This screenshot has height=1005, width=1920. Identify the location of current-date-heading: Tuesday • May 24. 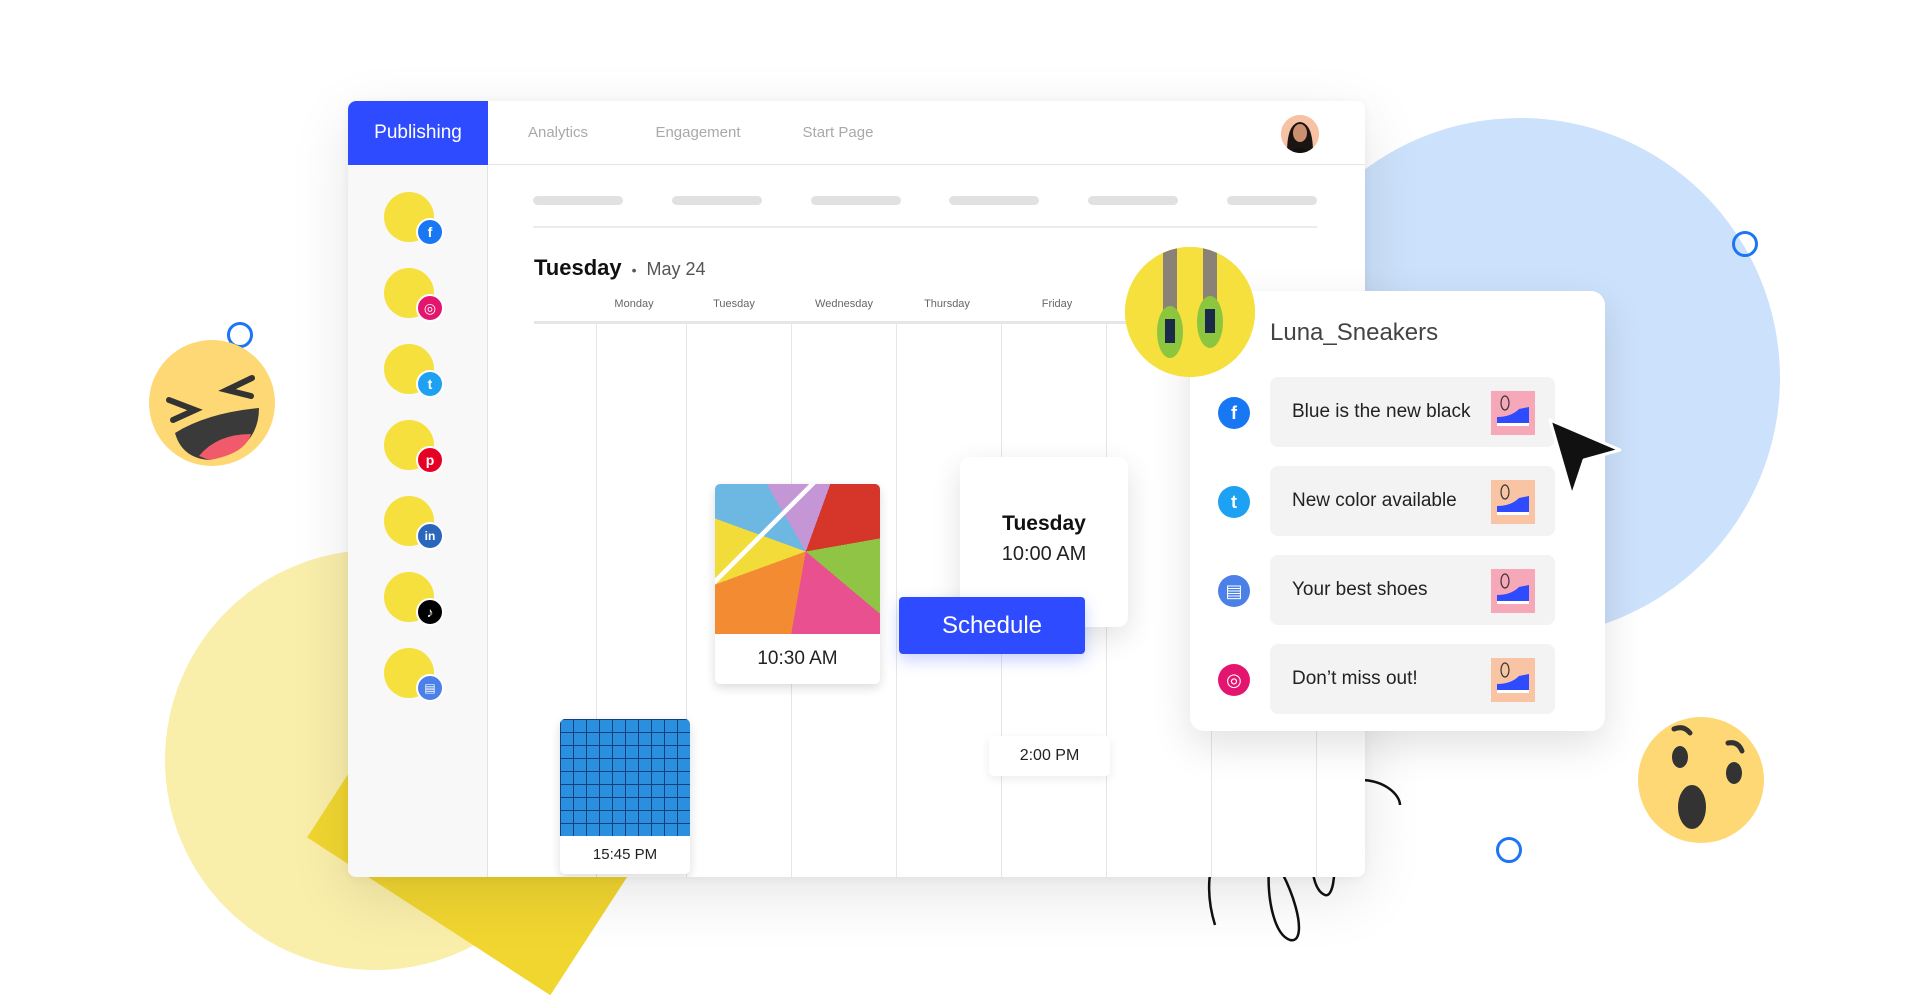
(620, 268).